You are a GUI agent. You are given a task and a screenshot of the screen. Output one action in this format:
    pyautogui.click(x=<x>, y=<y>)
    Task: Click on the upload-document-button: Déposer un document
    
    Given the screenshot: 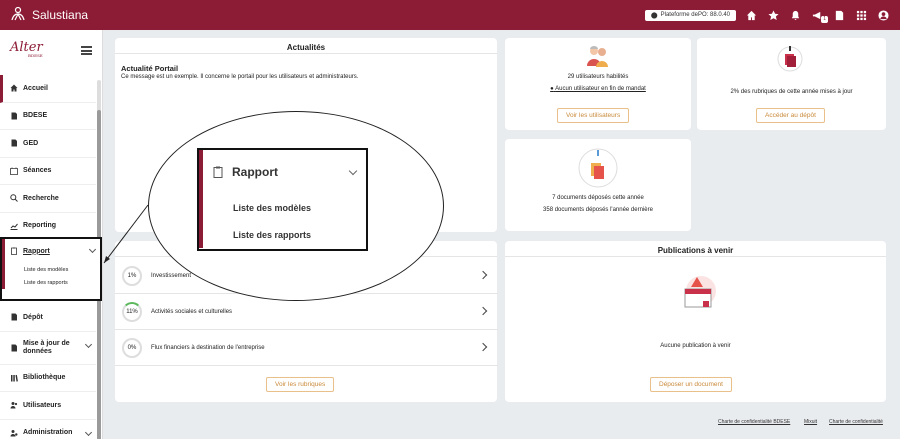 What is the action you would take?
    pyautogui.click(x=691, y=384)
    